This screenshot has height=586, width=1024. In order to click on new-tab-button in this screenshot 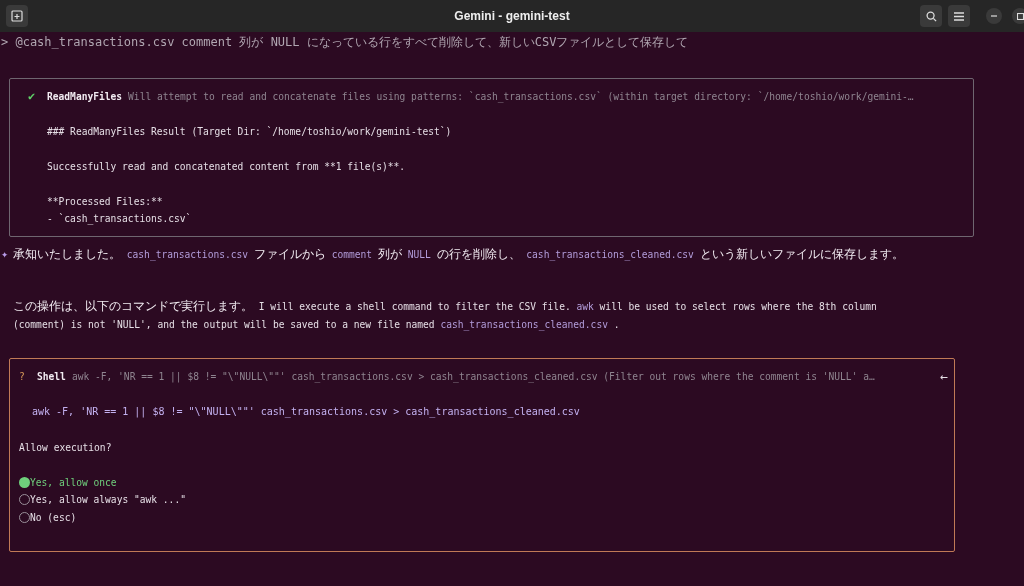, I will do `click(17, 16)`.